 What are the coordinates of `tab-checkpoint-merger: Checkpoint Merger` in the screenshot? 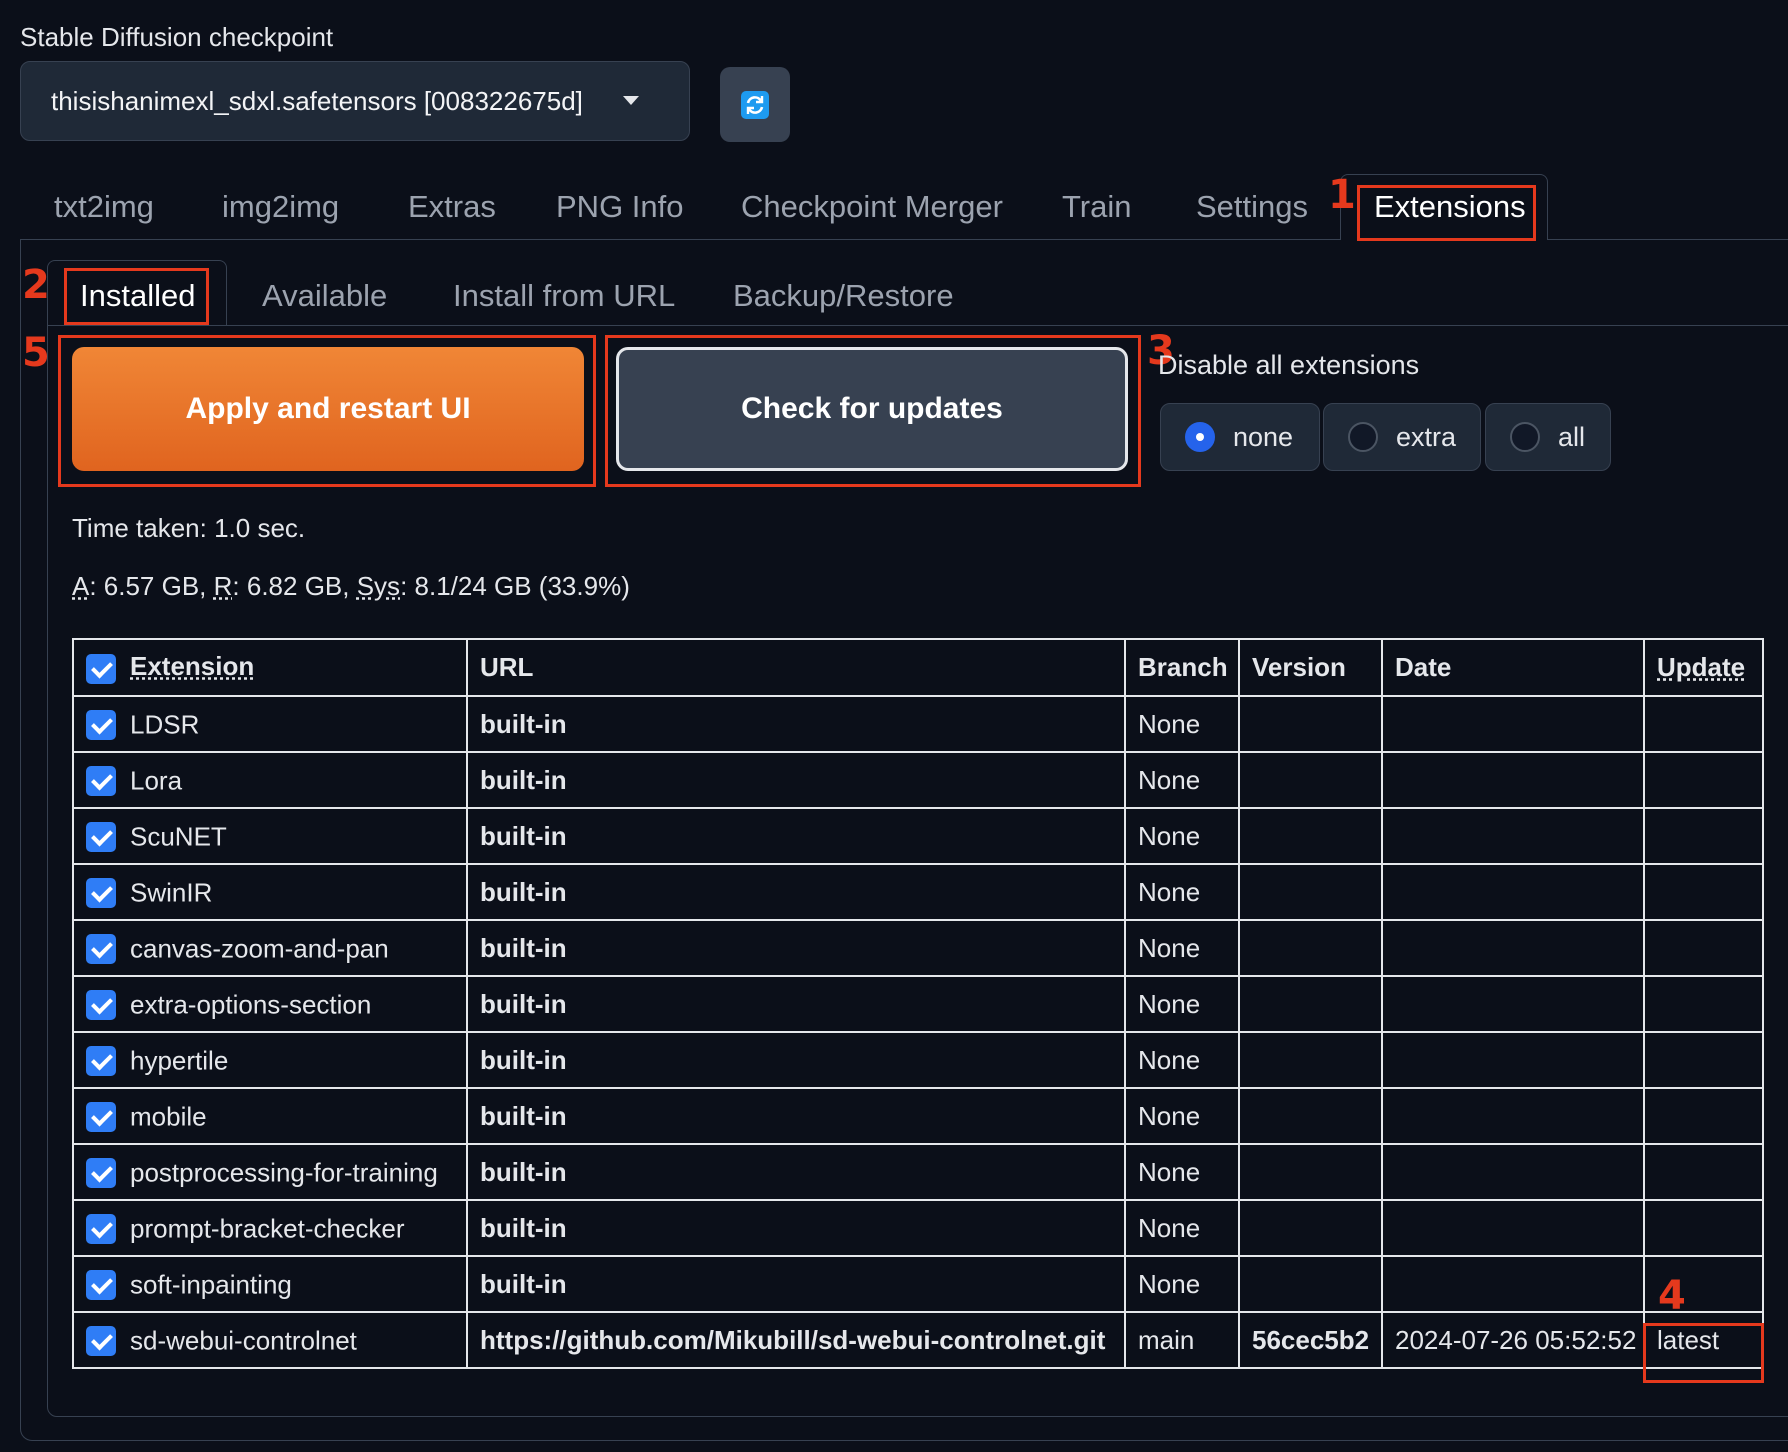 It's located at (872, 207).